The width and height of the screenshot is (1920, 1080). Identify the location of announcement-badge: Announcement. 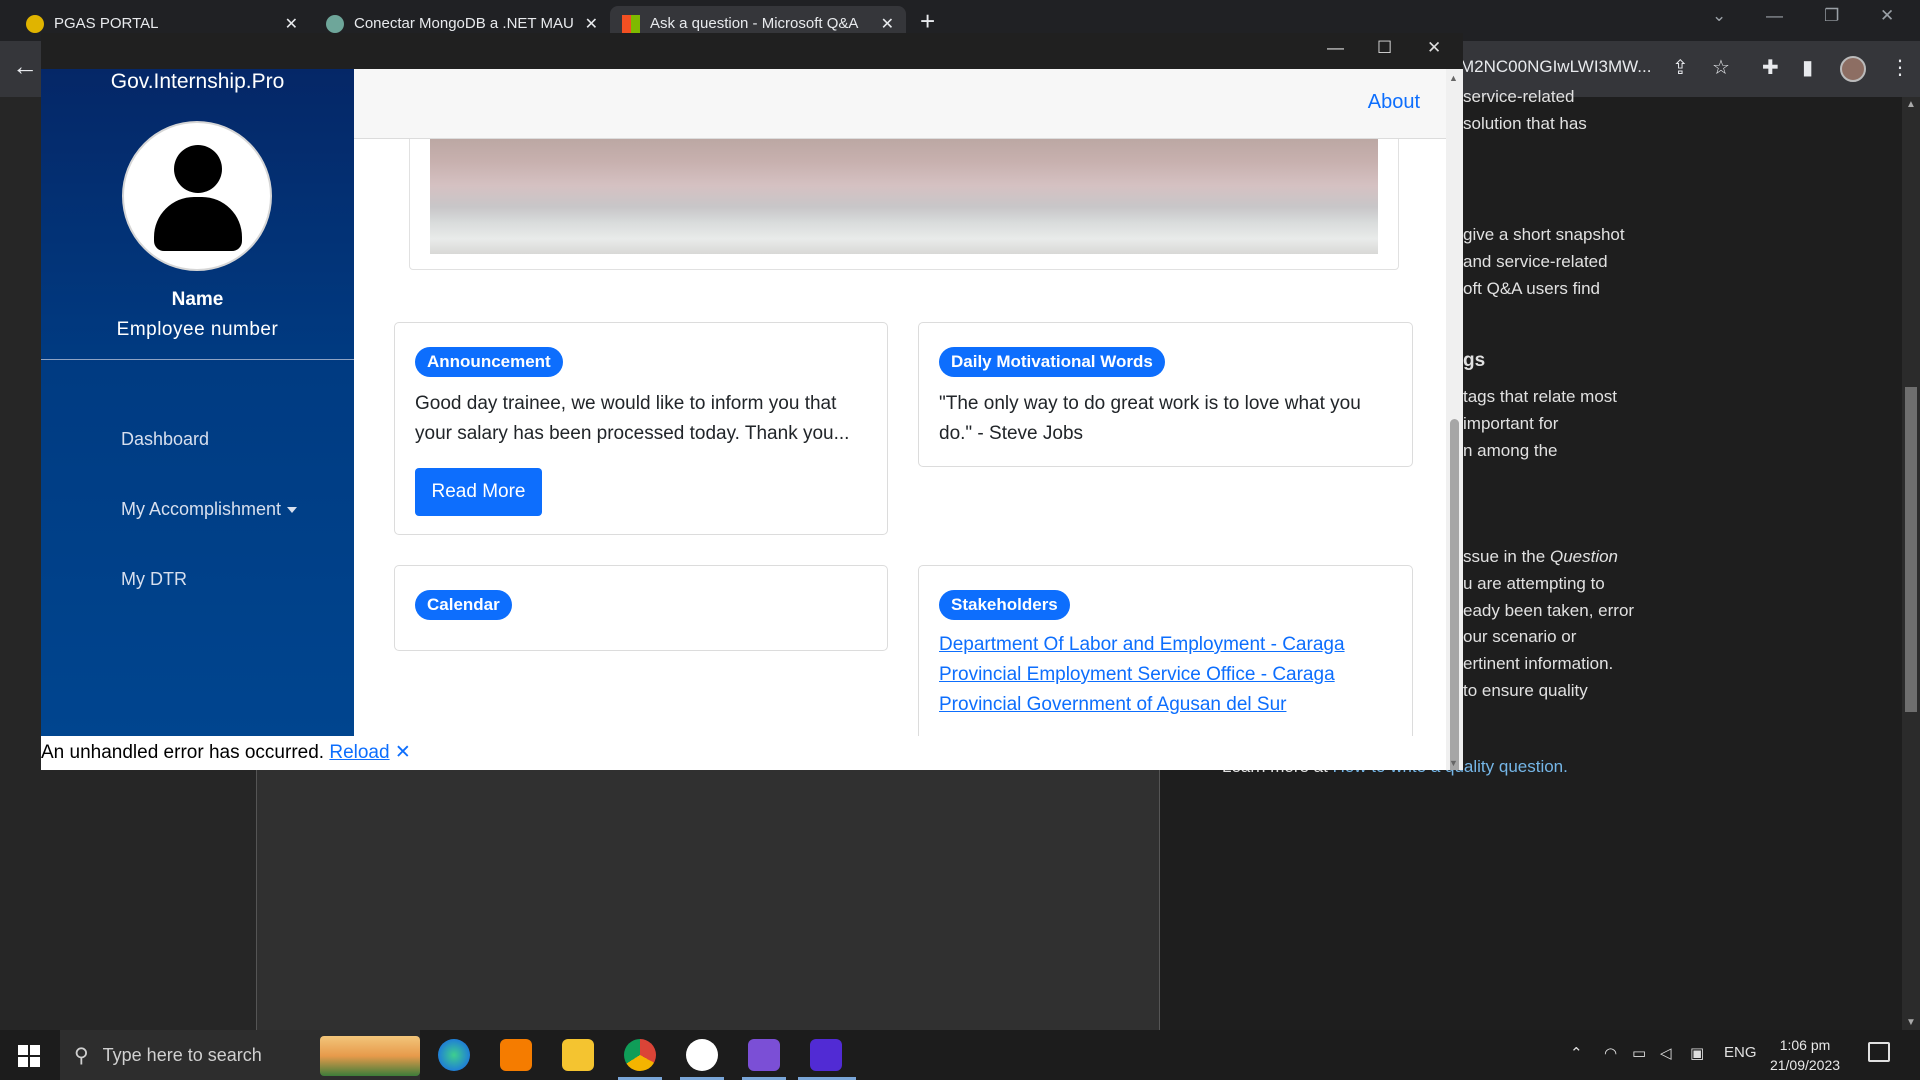
(489, 362).